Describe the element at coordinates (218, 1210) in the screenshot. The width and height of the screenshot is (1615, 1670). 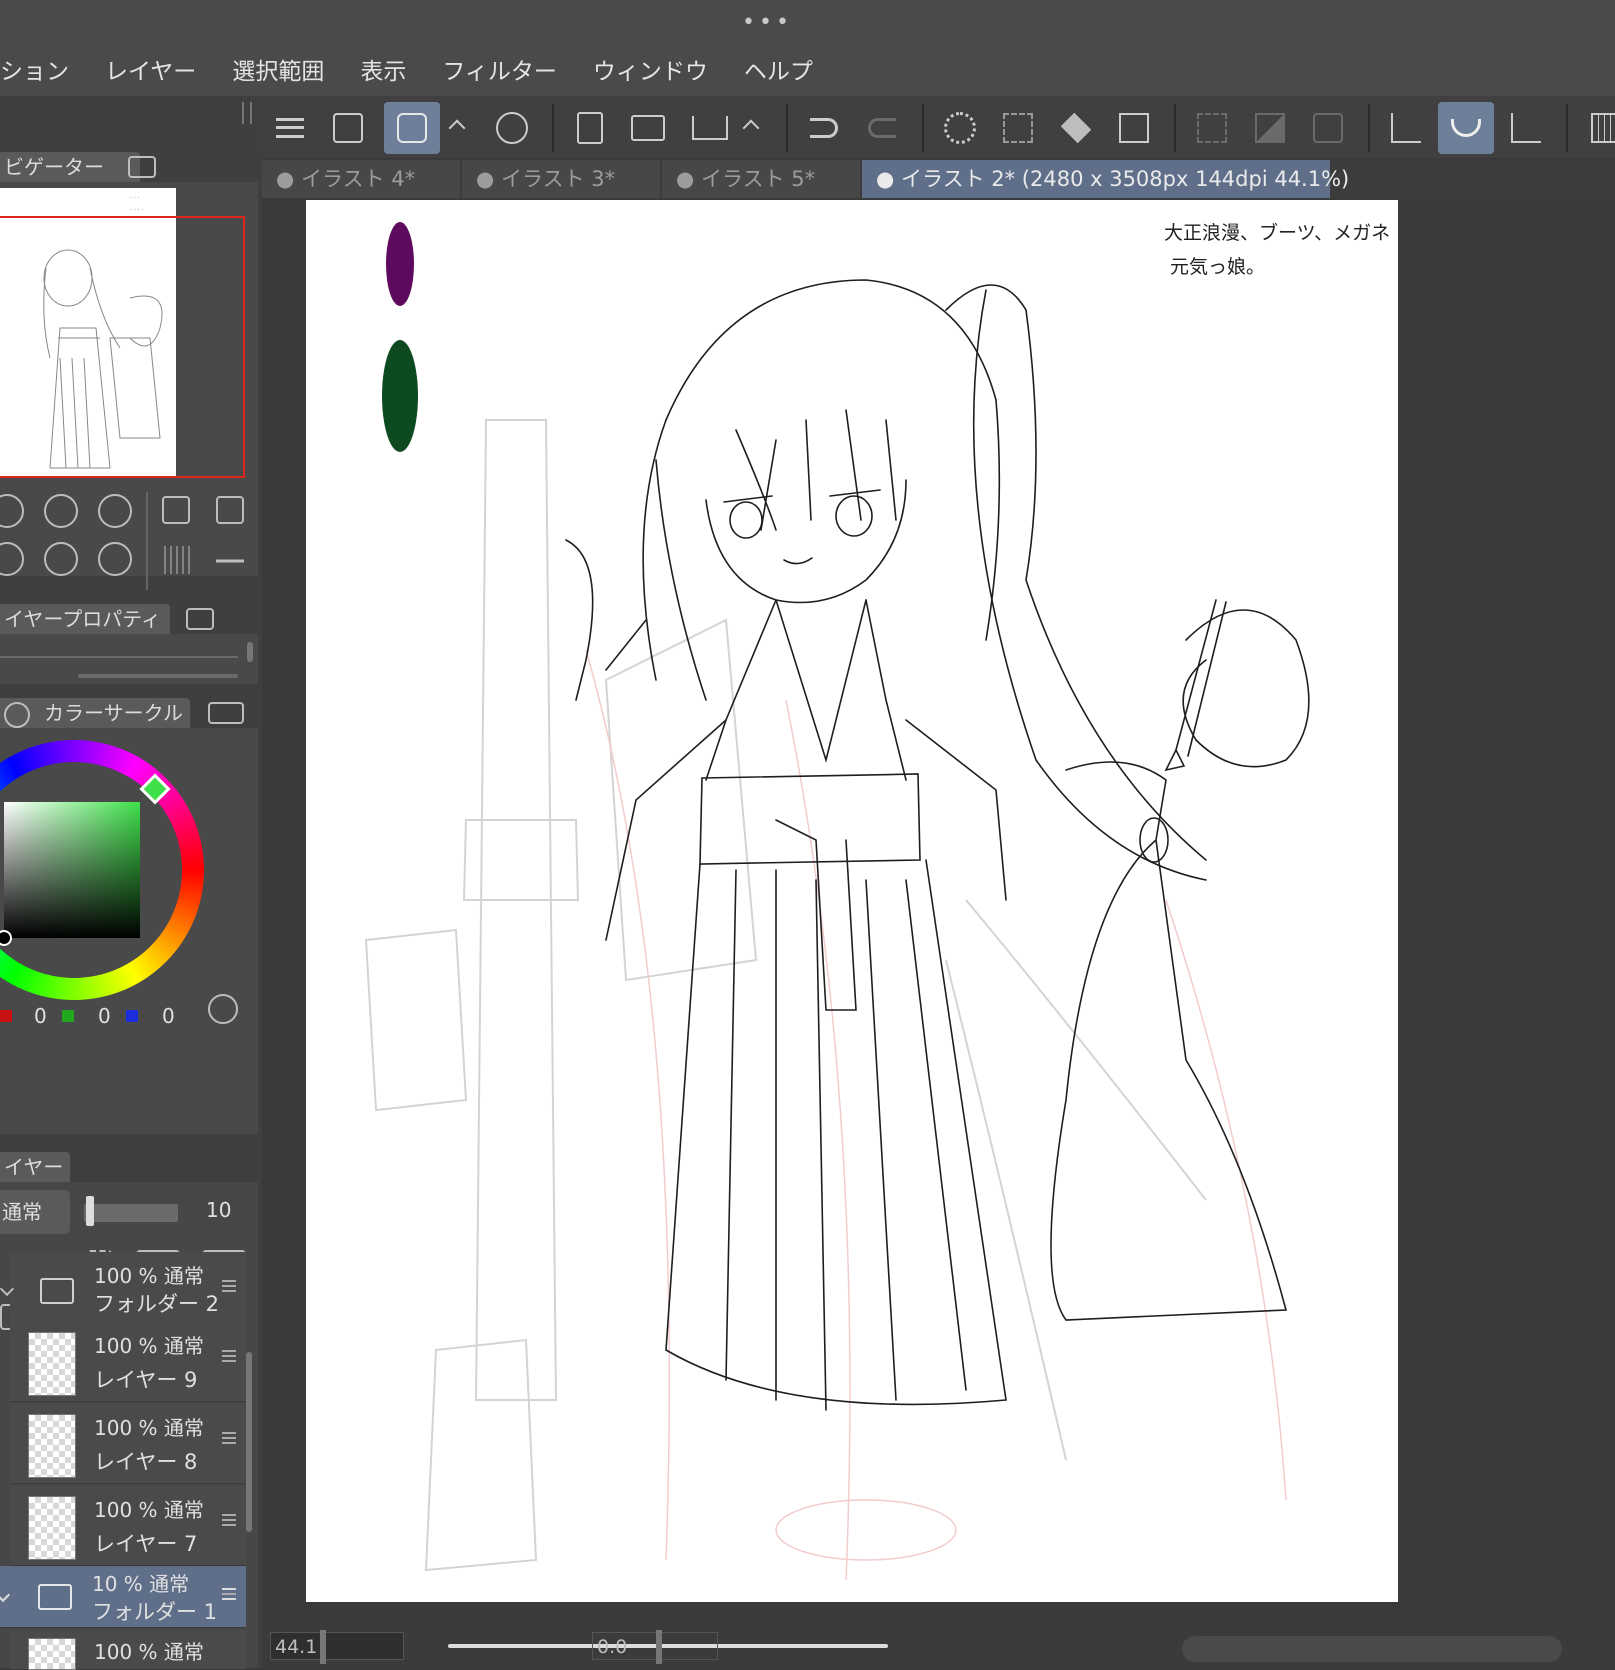
I see `opacity-value: 10` at that location.